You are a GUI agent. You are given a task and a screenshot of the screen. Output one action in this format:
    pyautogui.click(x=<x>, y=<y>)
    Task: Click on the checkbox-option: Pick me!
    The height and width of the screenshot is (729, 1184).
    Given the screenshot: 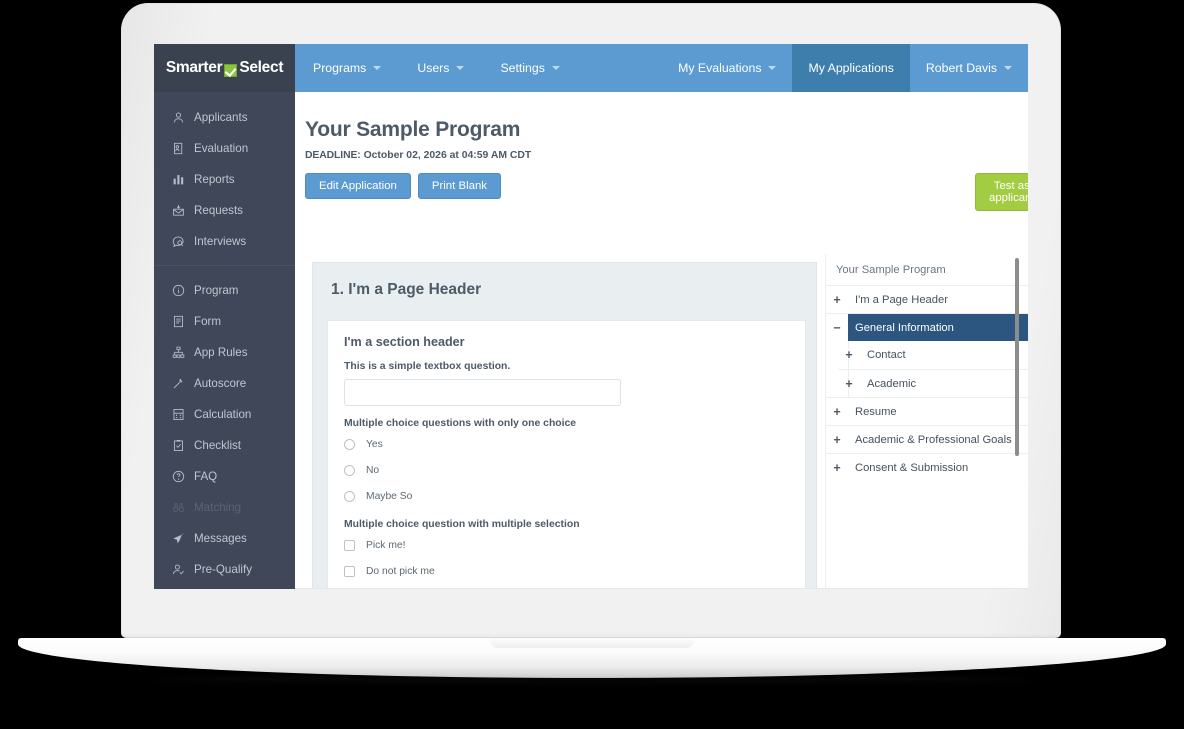 What is the action you would take?
    pyautogui.click(x=566, y=545)
    